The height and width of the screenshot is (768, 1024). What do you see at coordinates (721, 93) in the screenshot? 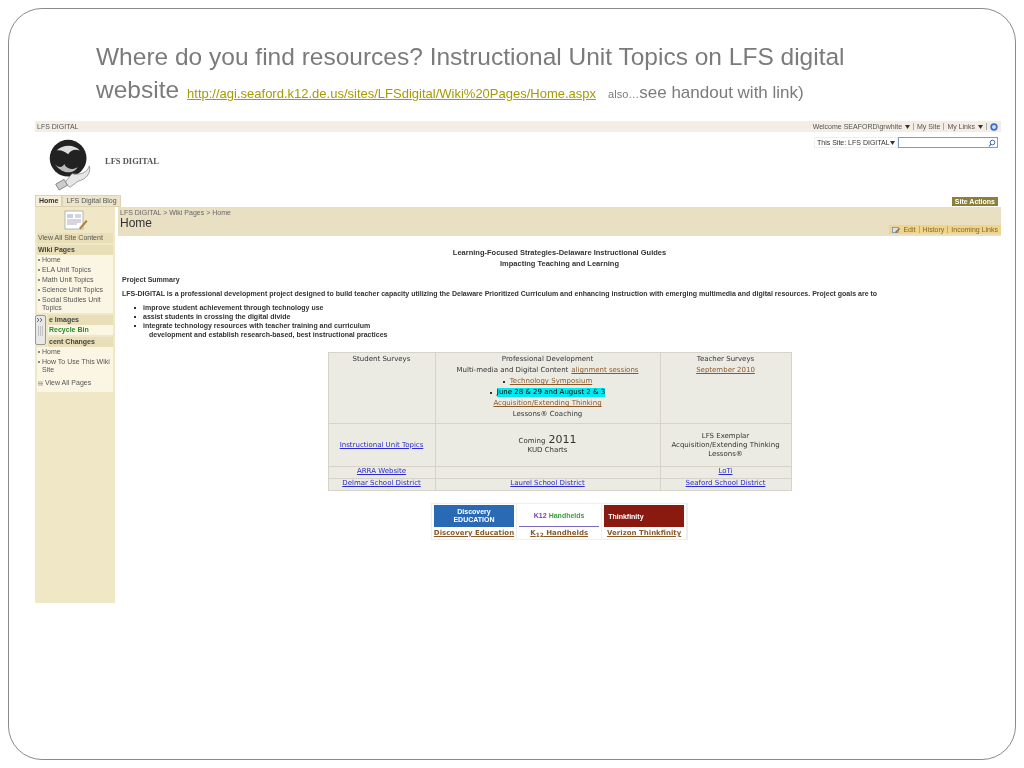
I see `note-text: see handout with link)` at bounding box center [721, 93].